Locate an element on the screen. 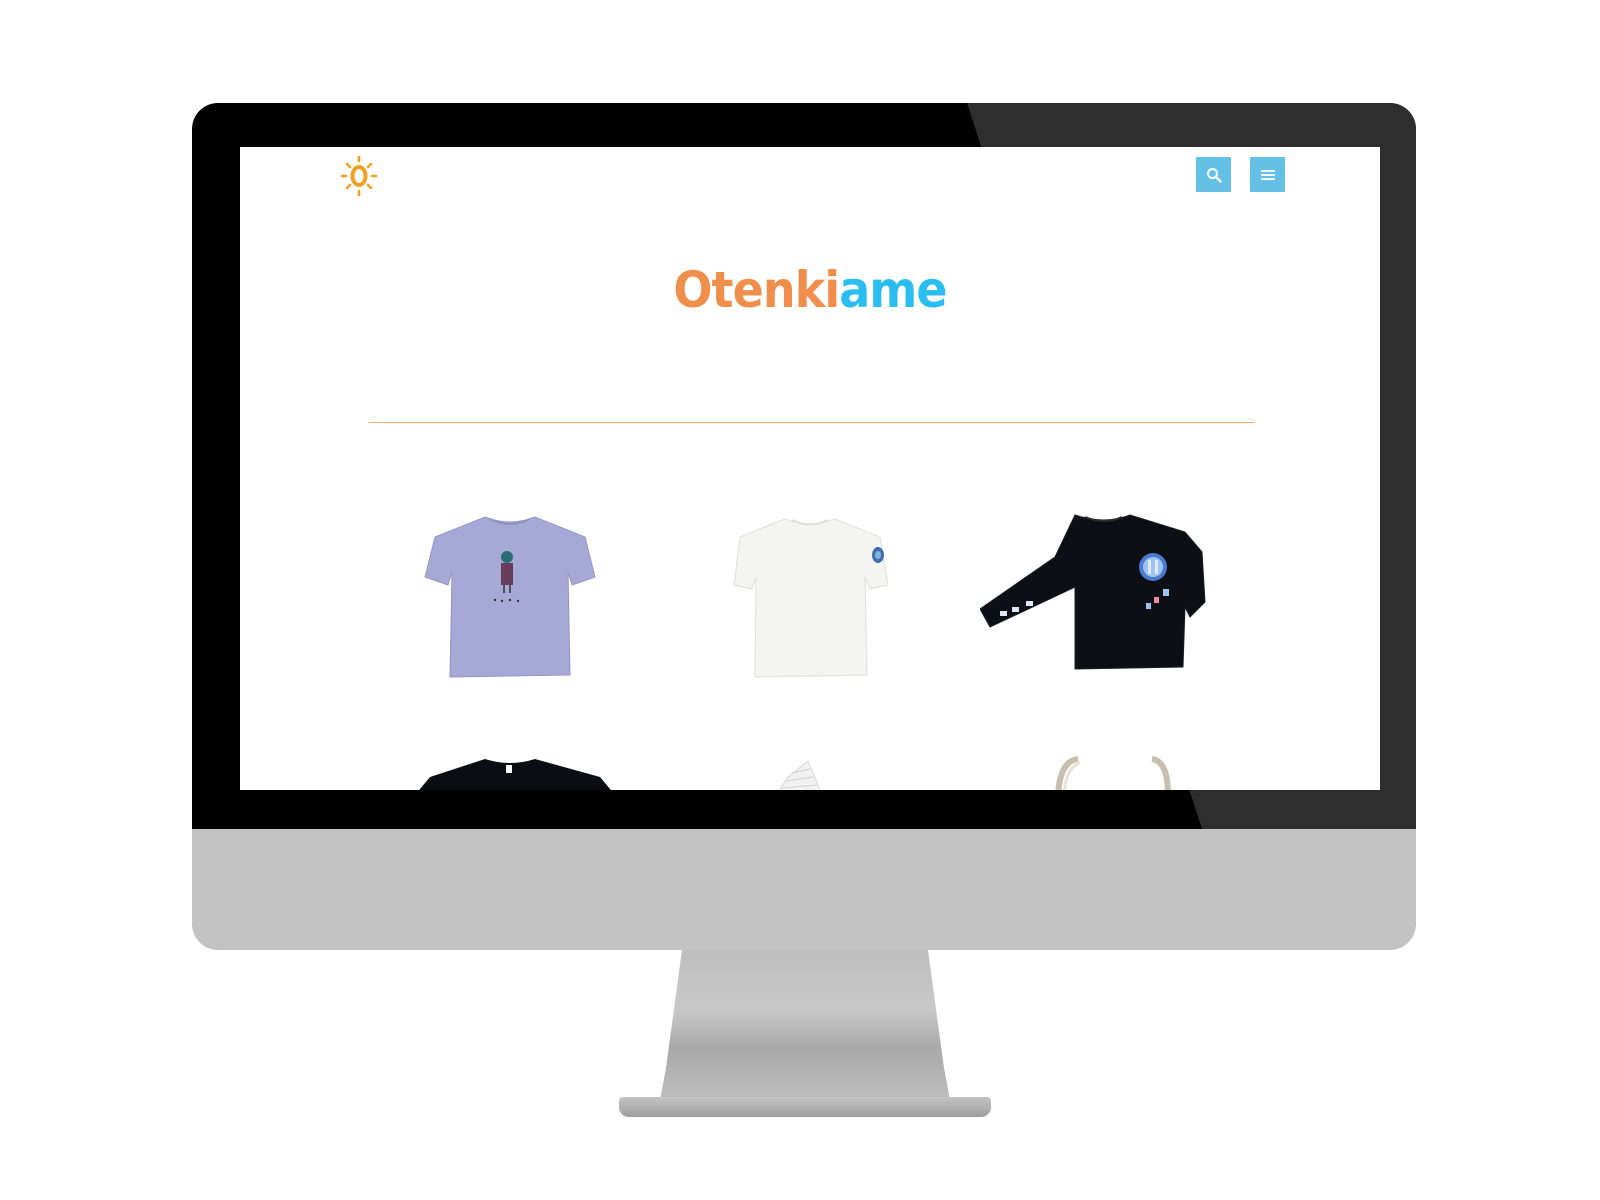  section-divider is located at coordinates (811, 422).